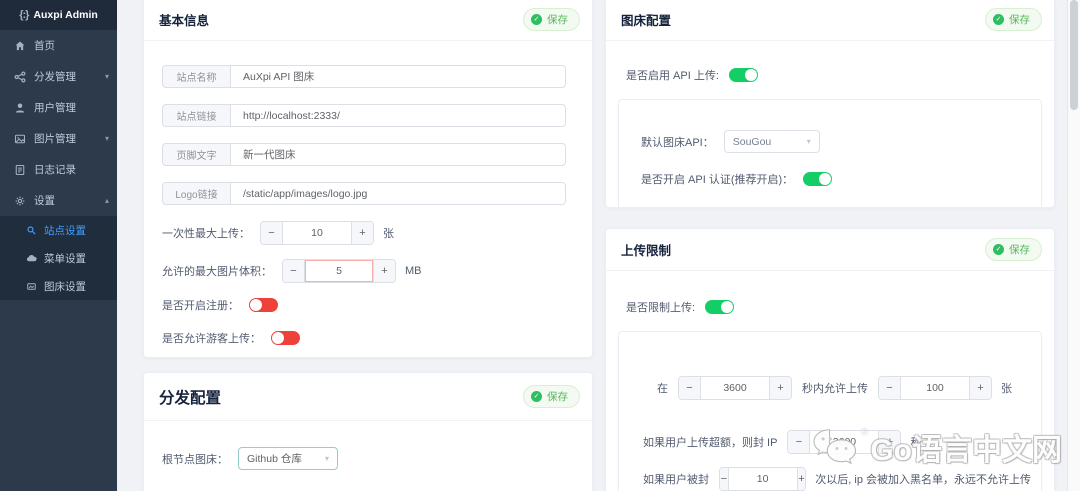 The width and height of the screenshot is (1080, 491). I want to click on dispatch-save-button: ✓ 保存, so click(551, 396).